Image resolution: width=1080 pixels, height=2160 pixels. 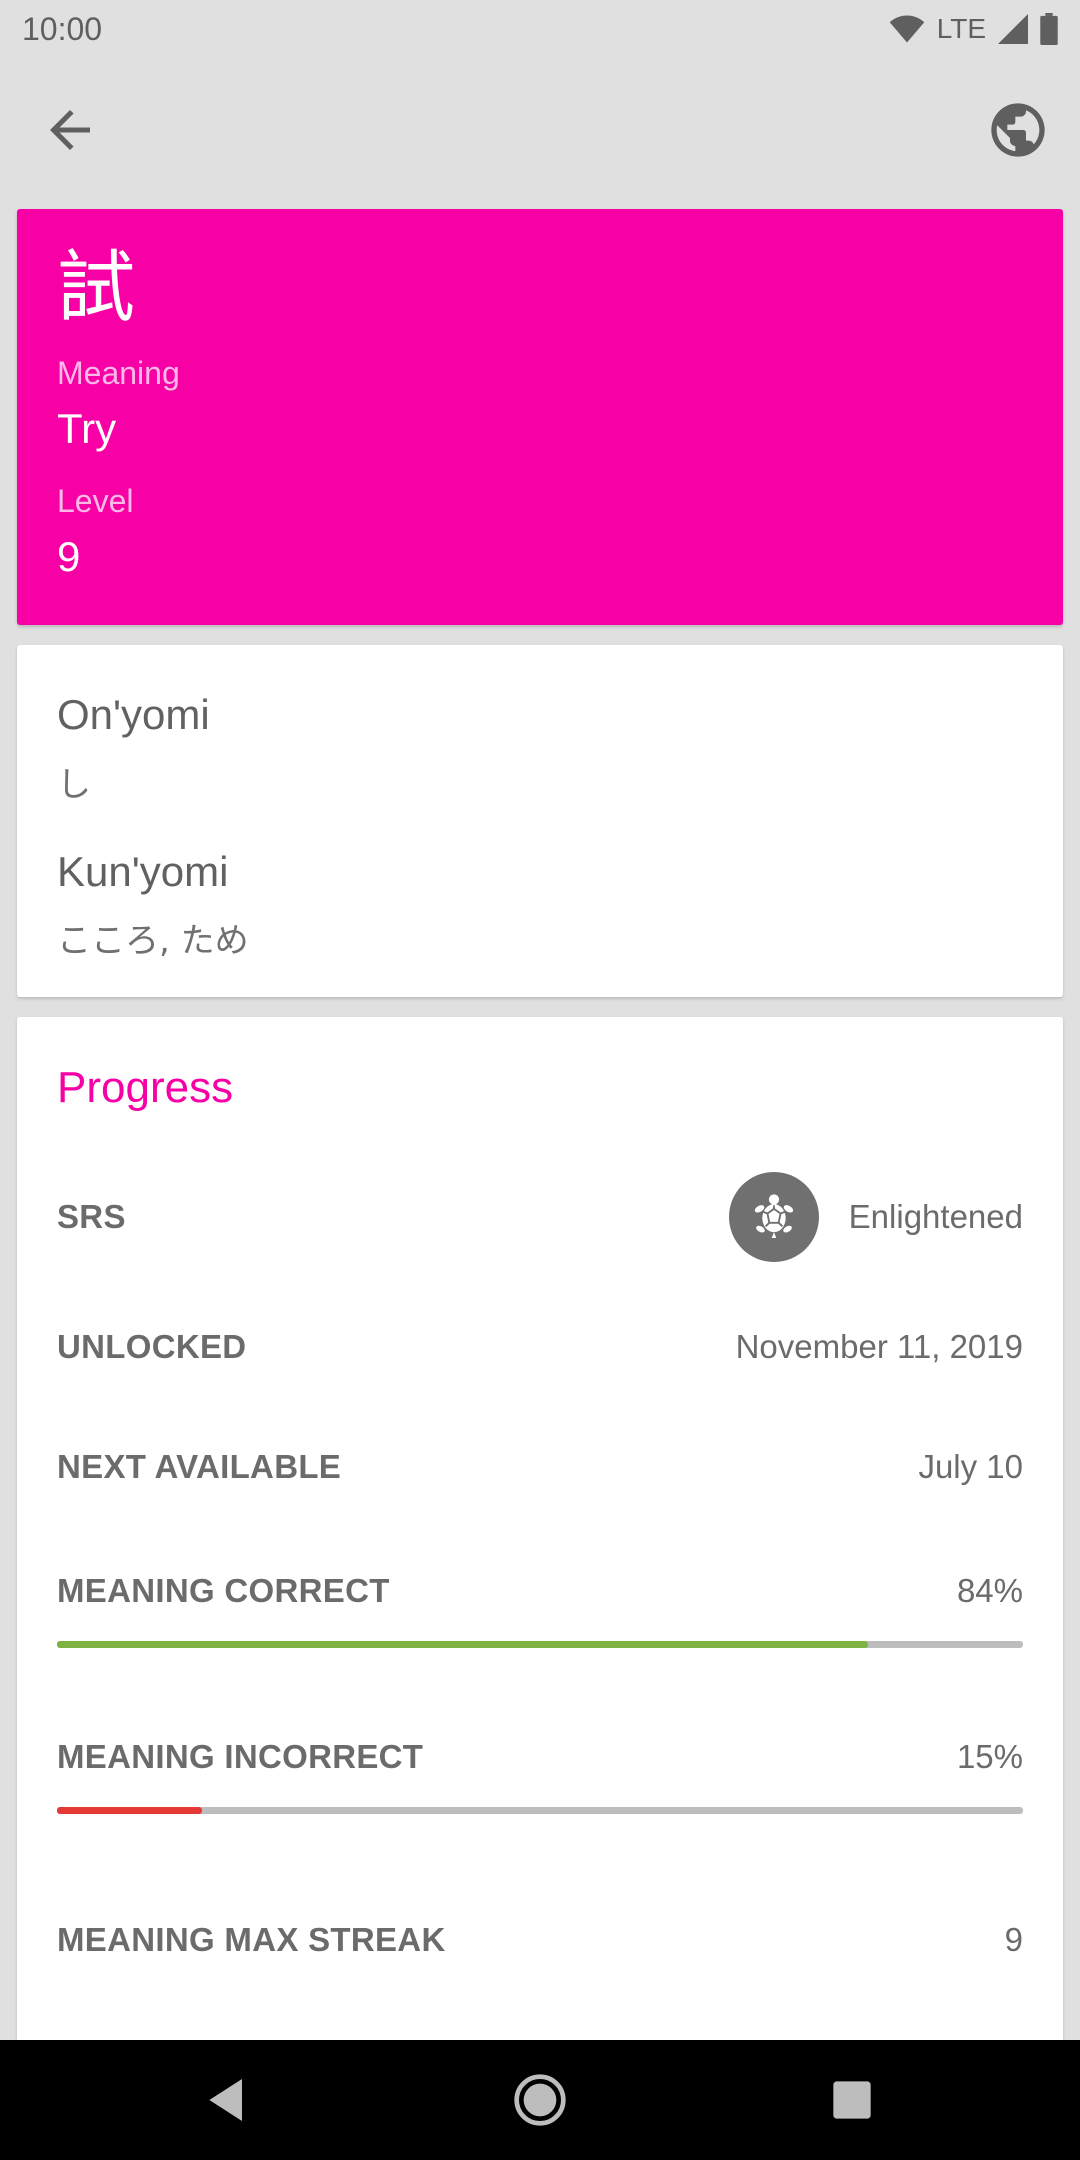 I want to click on system-nav-bar, so click(x=540, y=2100).